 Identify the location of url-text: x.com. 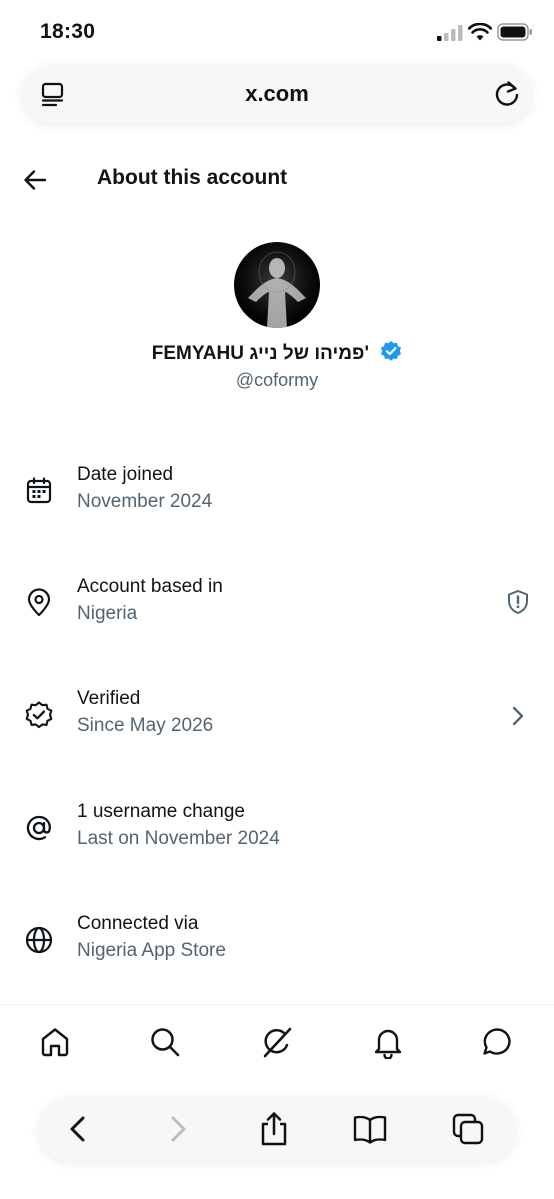
(277, 94).